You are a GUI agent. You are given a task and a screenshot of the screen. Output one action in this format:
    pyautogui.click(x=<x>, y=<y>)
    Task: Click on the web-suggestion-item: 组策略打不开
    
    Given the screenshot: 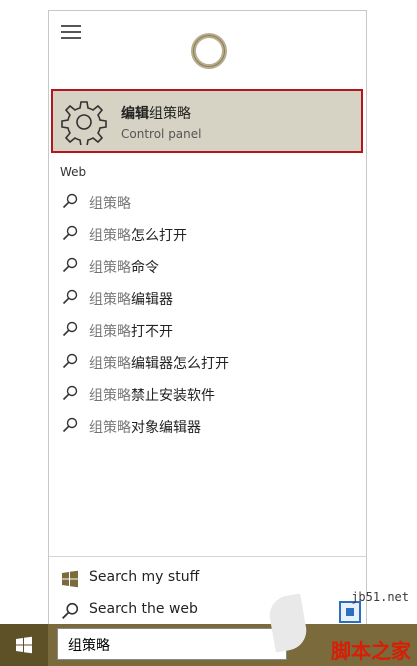 What is the action you would take?
    pyautogui.click(x=207, y=329)
    